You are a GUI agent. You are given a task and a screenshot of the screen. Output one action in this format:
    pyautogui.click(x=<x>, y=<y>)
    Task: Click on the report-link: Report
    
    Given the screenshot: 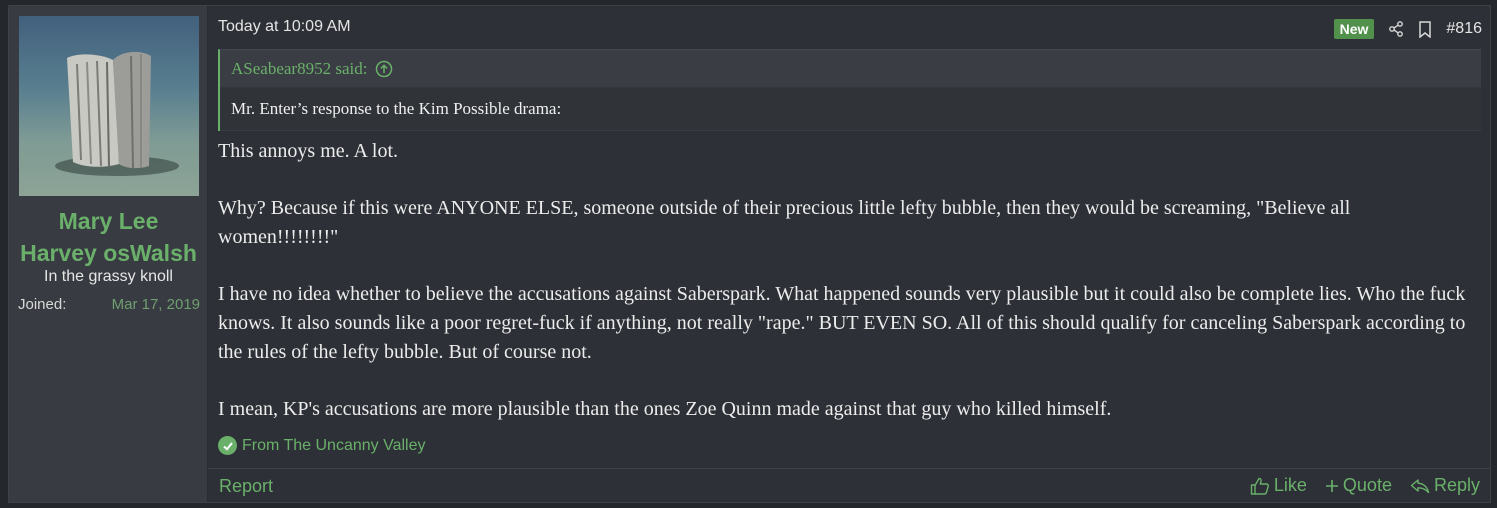 What is the action you would take?
    pyautogui.click(x=246, y=486)
    